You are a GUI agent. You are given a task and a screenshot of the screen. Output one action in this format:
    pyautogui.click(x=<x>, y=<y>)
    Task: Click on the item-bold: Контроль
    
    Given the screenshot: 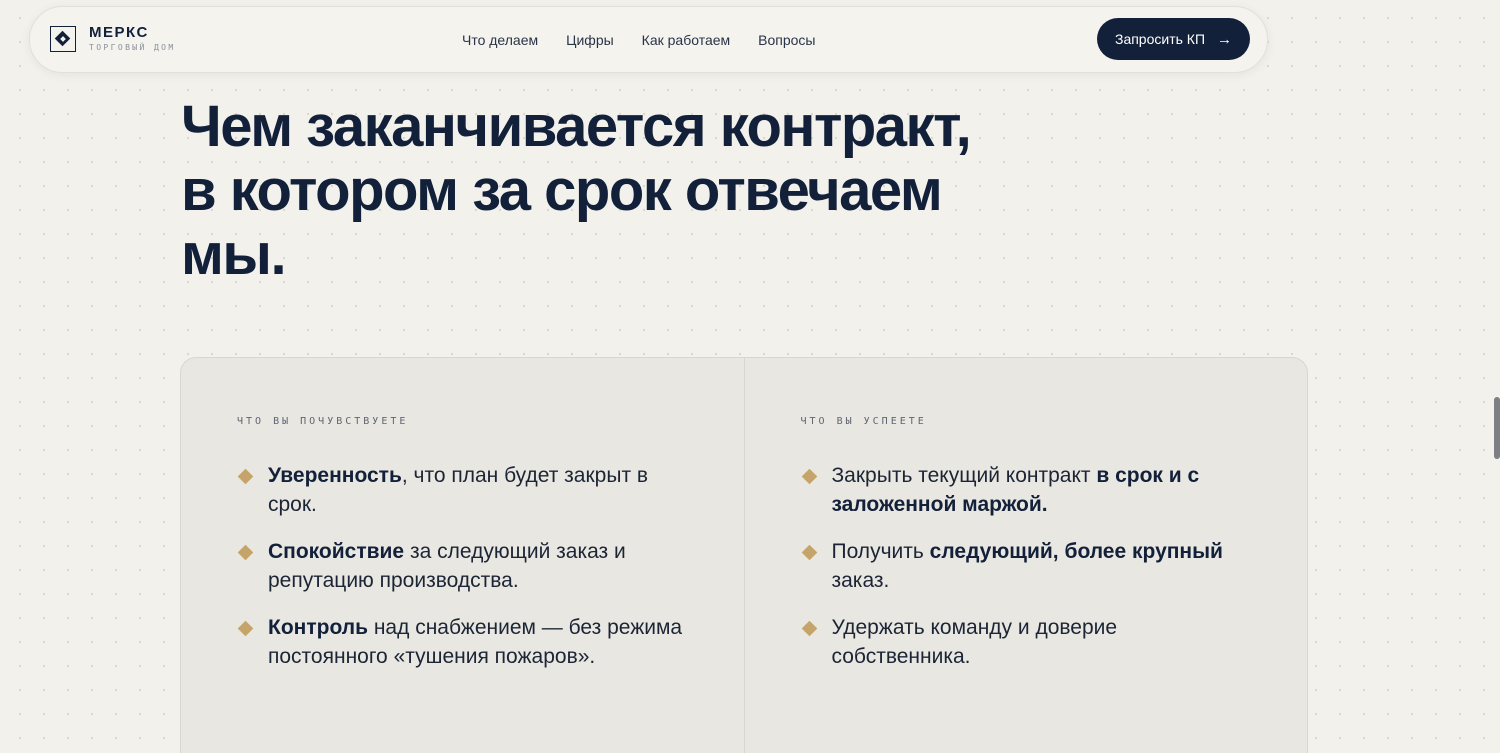 What is the action you would take?
    pyautogui.click(x=318, y=627)
    